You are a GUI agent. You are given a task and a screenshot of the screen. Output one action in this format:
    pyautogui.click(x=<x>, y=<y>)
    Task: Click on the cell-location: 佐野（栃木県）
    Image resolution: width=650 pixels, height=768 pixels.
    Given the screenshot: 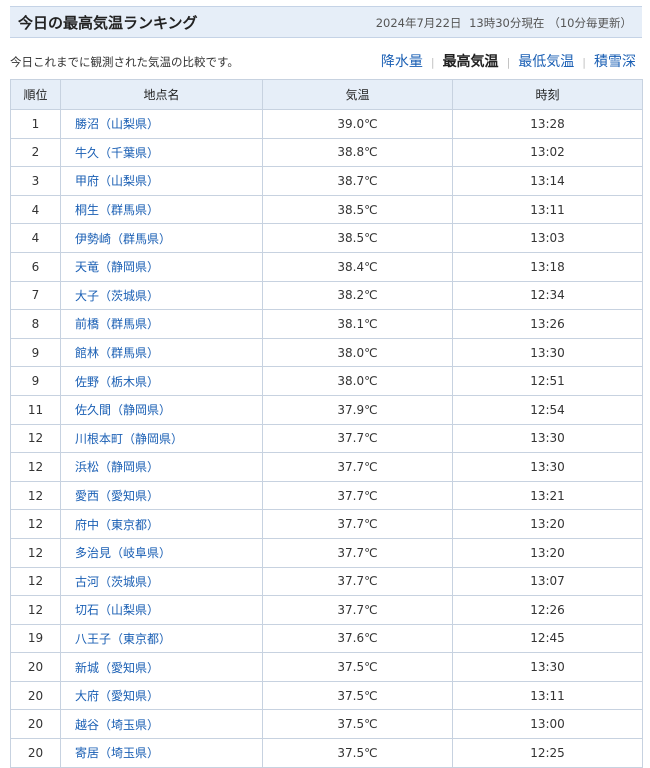 What is the action you would take?
    pyautogui.click(x=161, y=381)
    